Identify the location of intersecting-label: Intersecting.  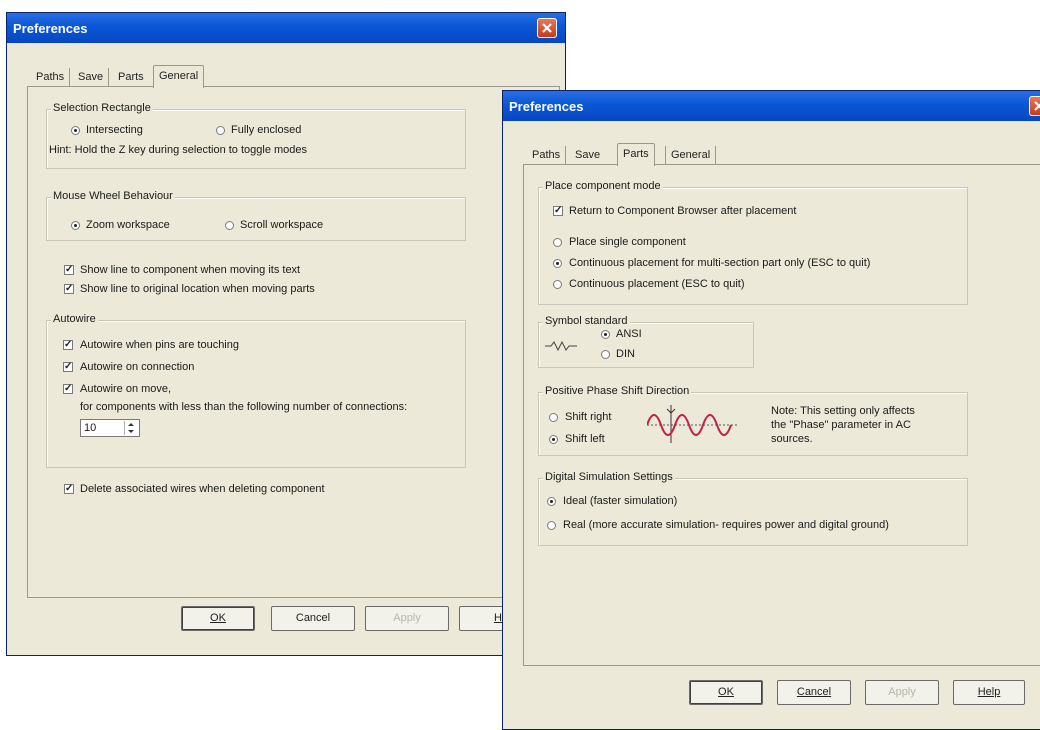
(114, 130).